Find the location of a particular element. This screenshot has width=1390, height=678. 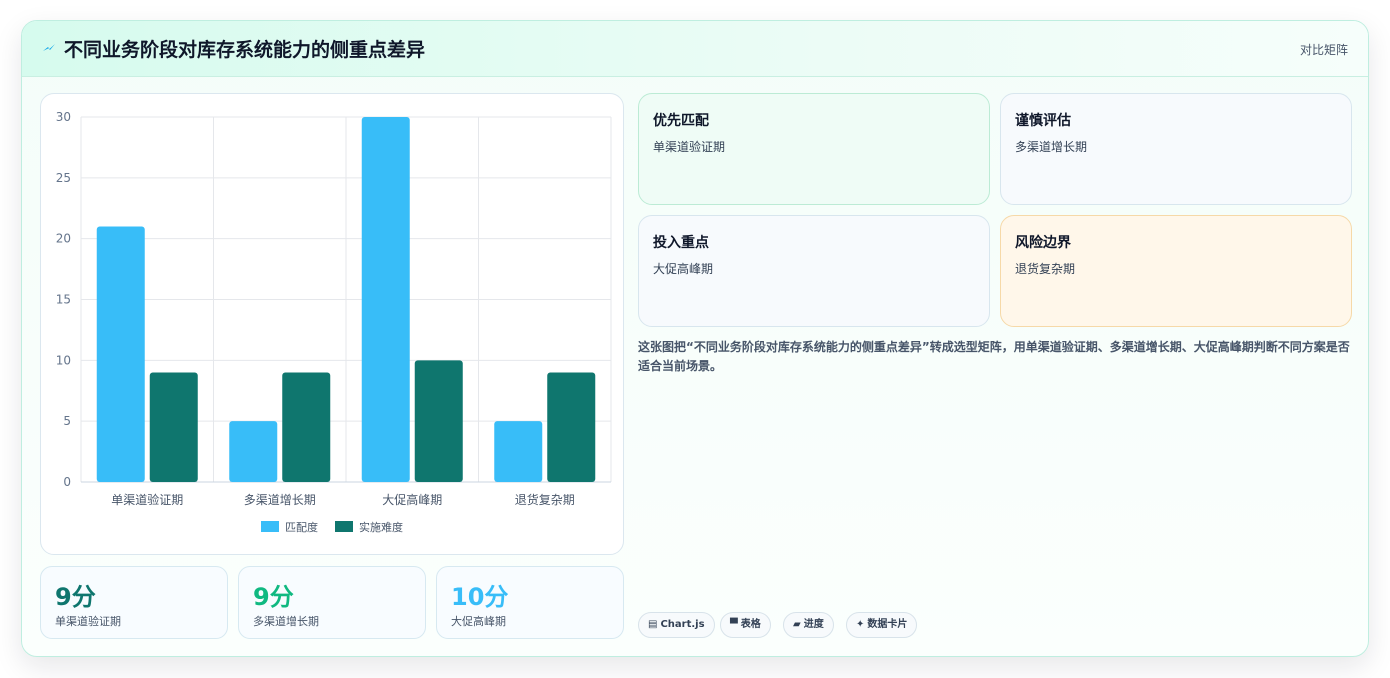

chip-label: 进度 is located at coordinates (813, 624).